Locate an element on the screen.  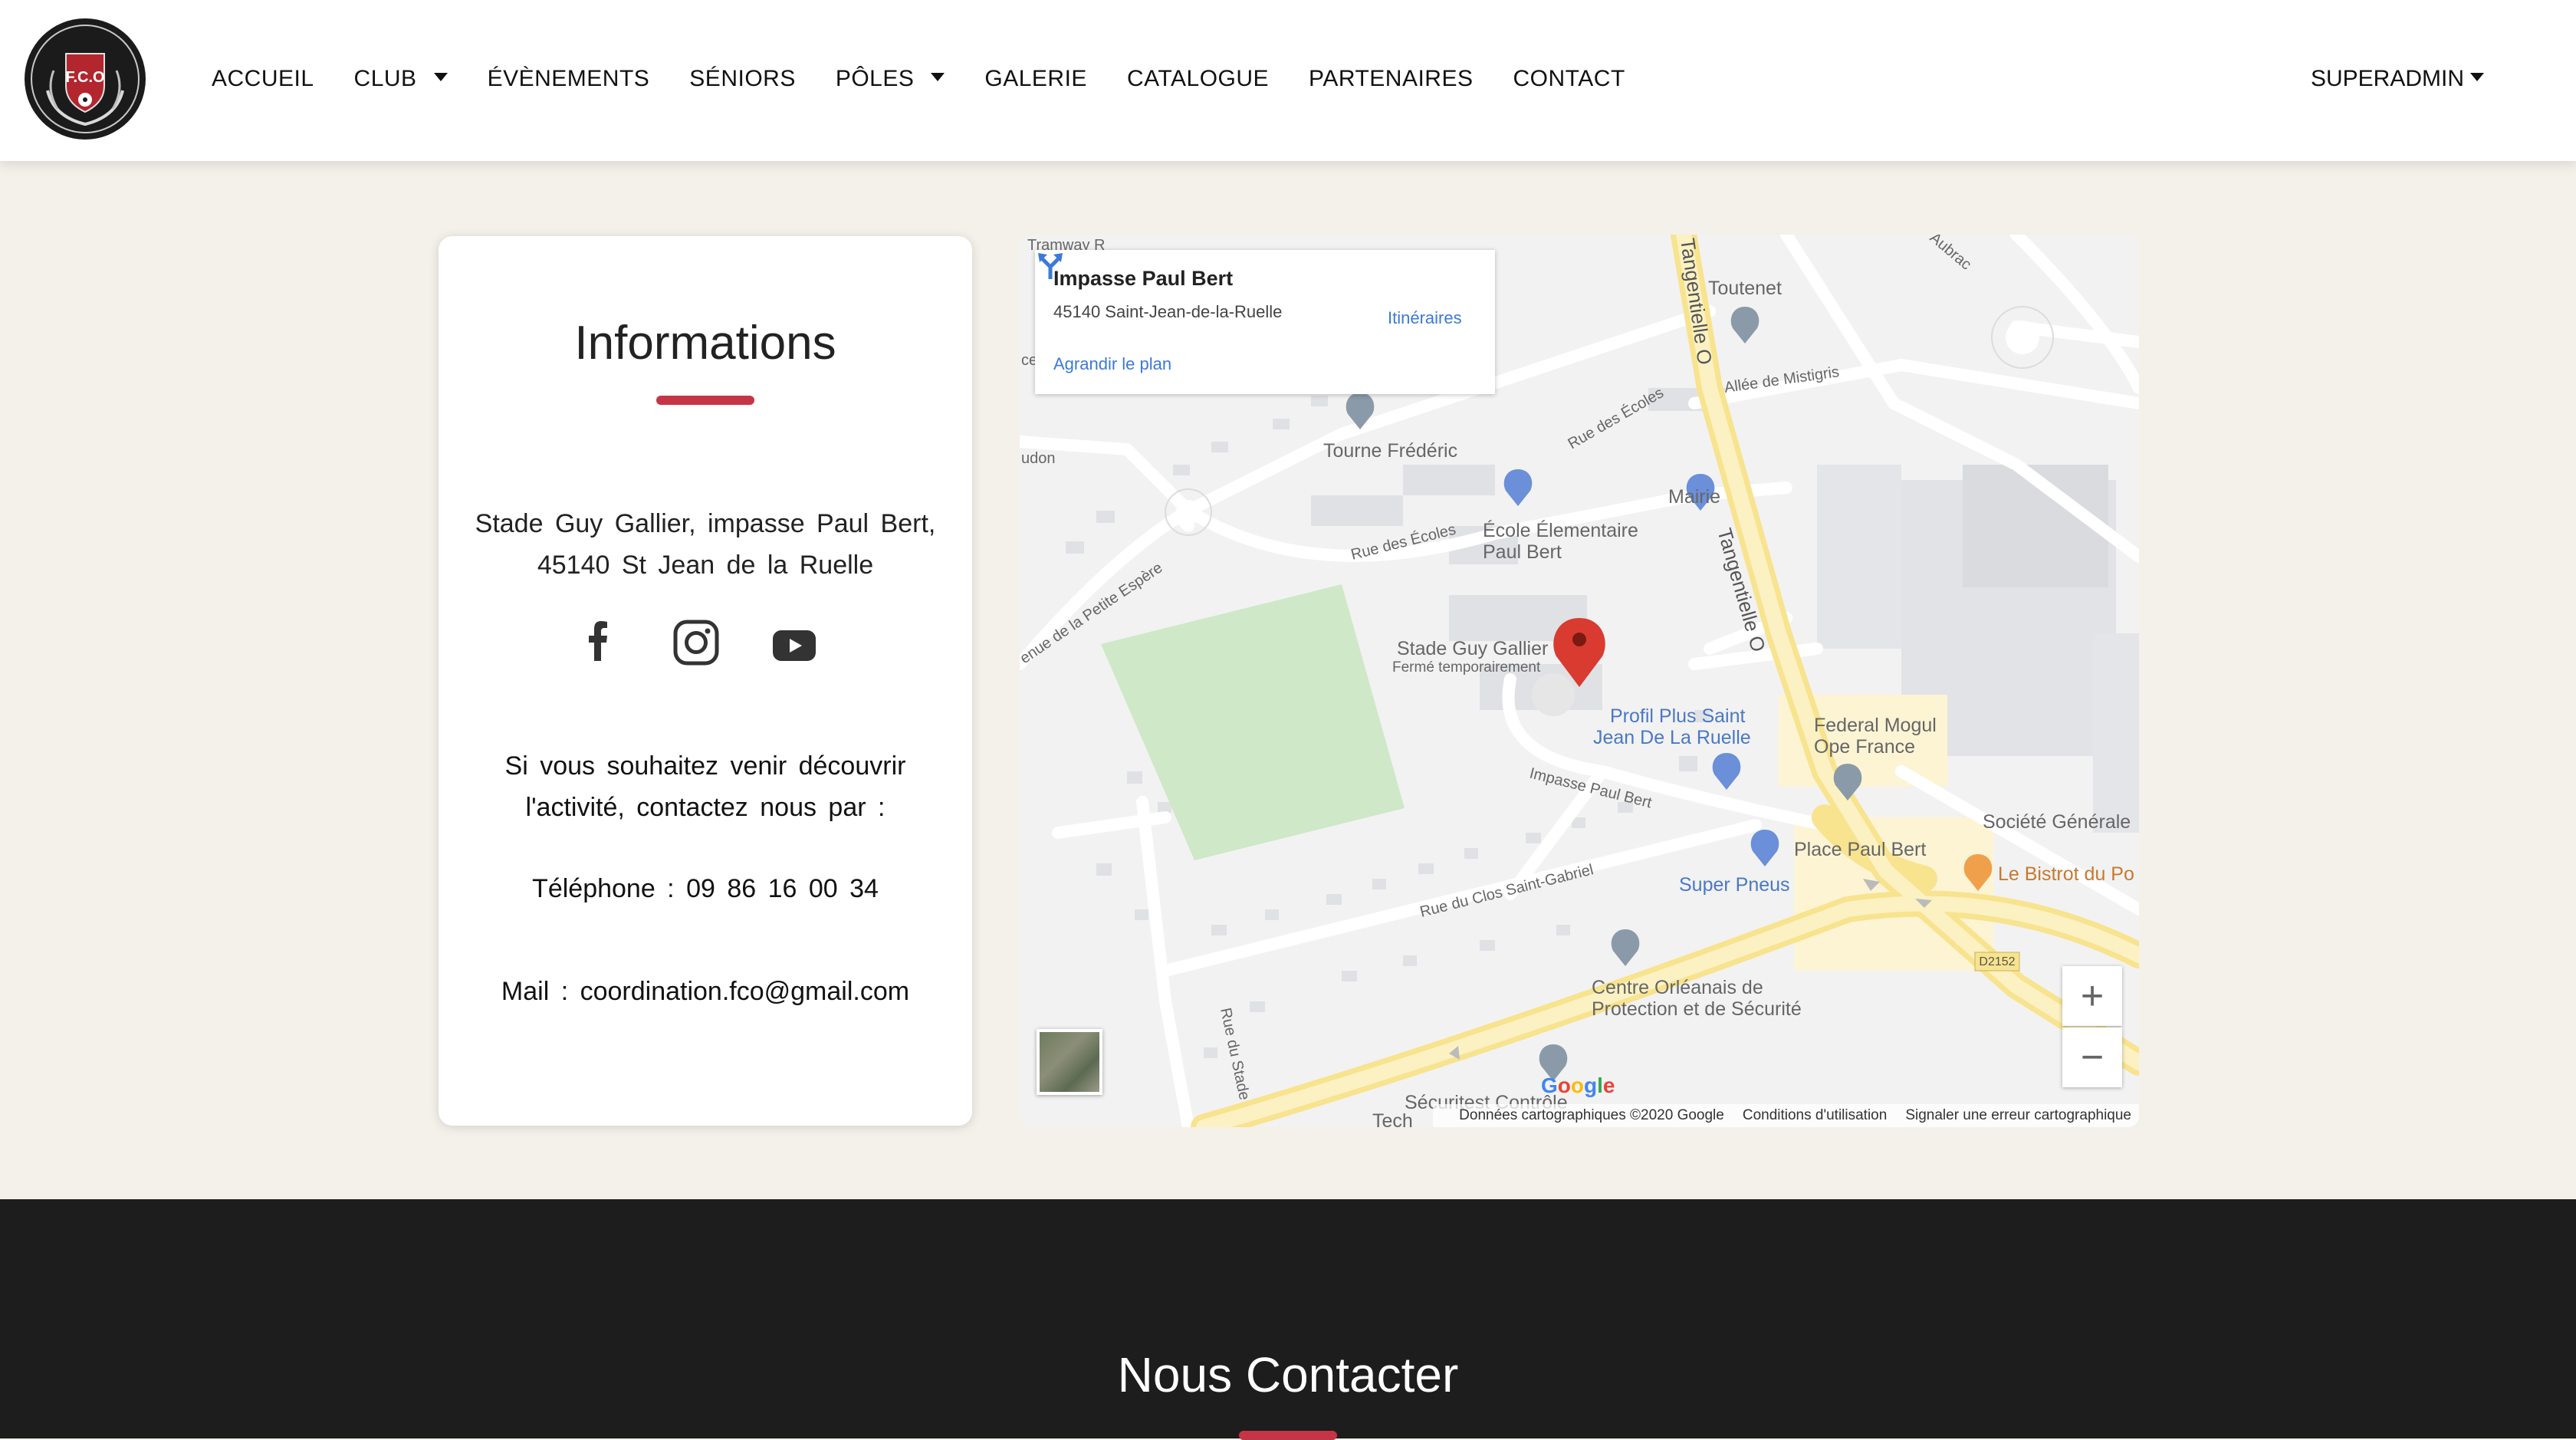
zoom-in-button: + is located at coordinates (2092, 996).